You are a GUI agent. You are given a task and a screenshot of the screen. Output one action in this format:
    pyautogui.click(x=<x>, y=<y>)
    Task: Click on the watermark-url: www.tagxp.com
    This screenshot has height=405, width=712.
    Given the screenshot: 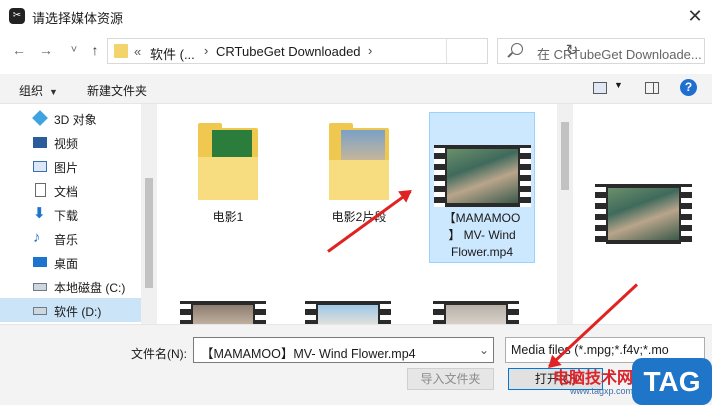 What is the action you would take?
    pyautogui.click(x=602, y=391)
    